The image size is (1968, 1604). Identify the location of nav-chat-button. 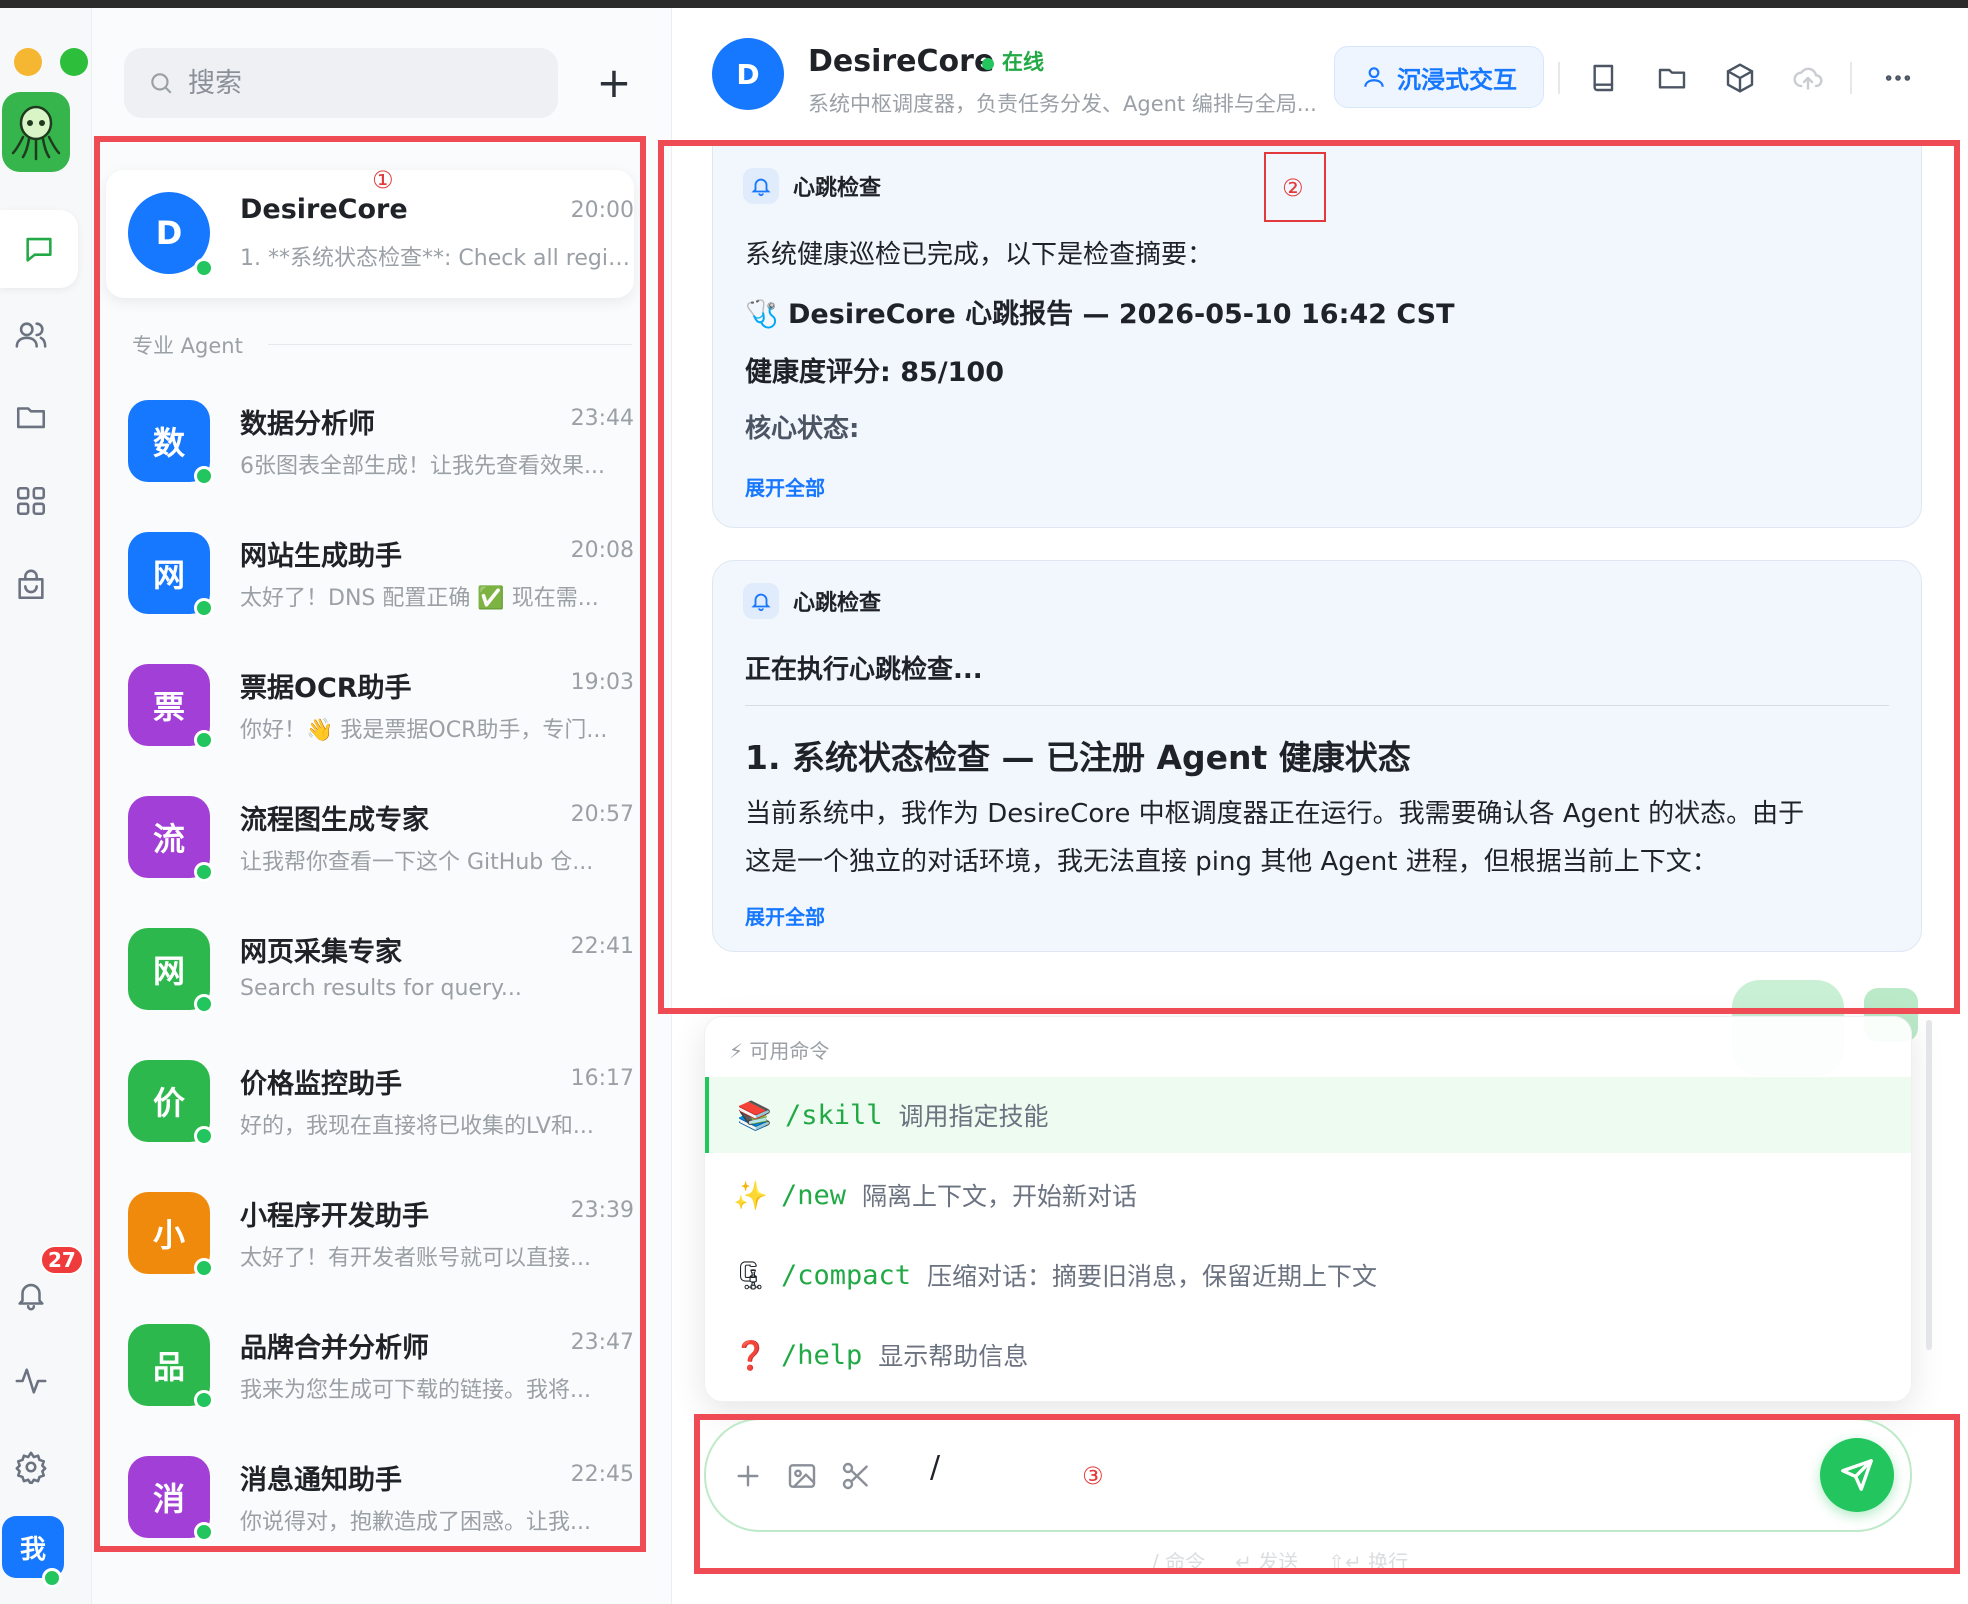
(39, 249).